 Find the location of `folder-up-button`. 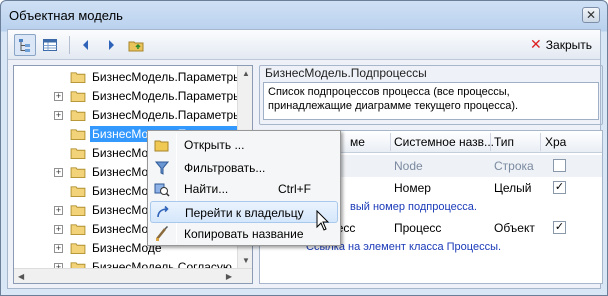

folder-up-button is located at coordinates (136, 45).